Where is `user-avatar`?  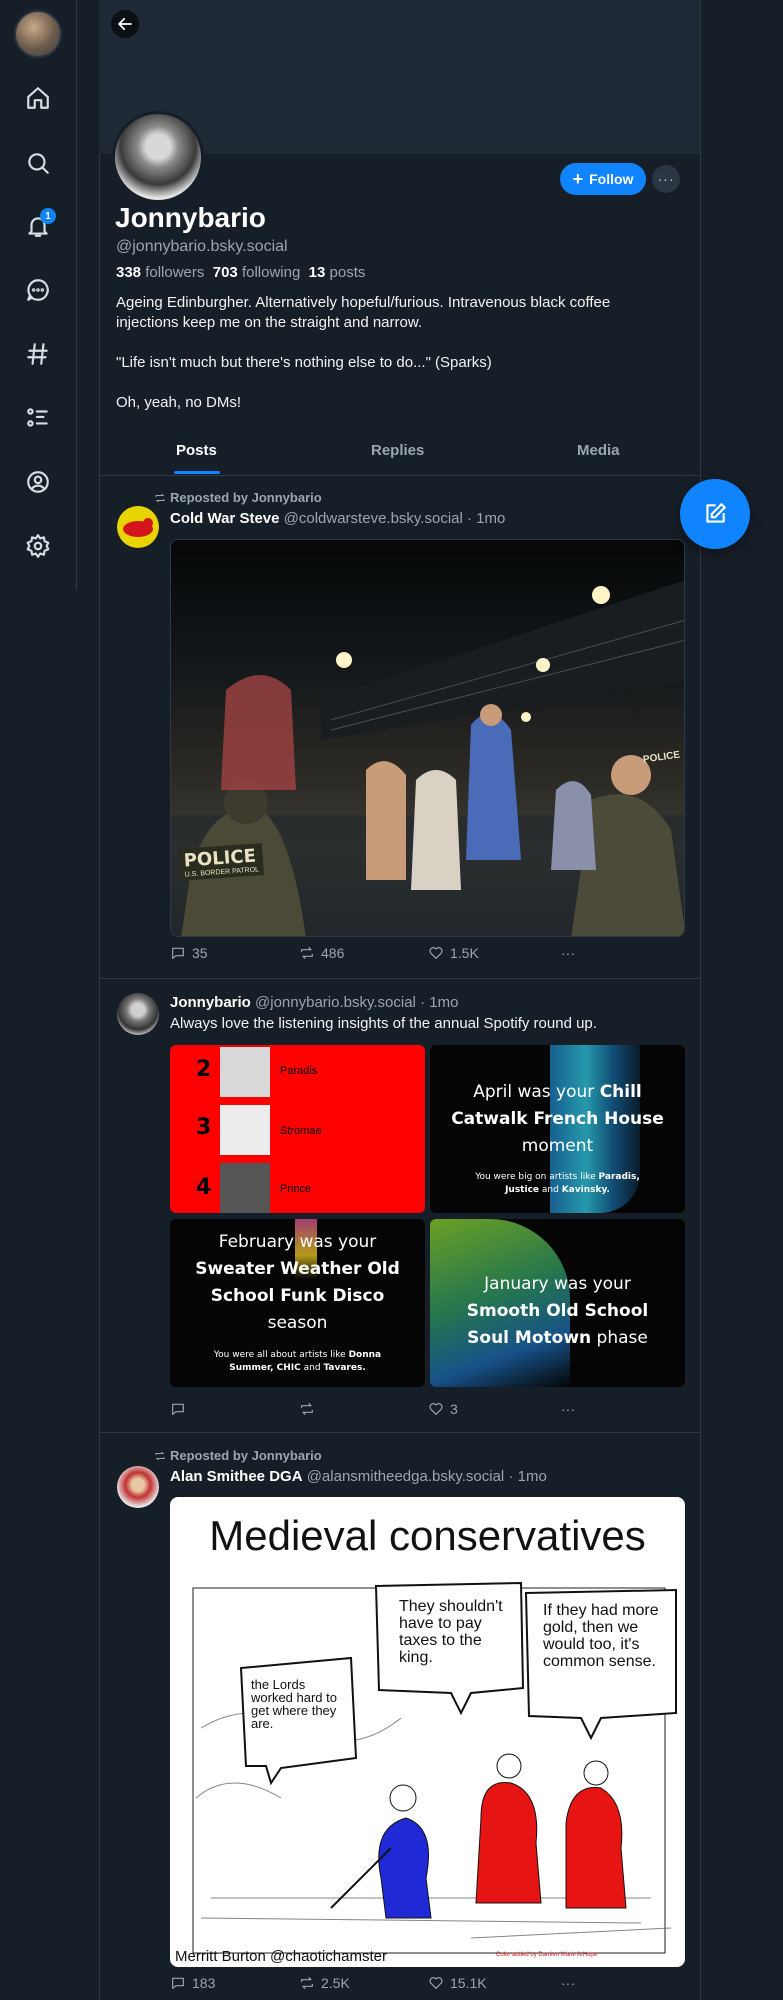
user-avatar is located at coordinates (38, 34).